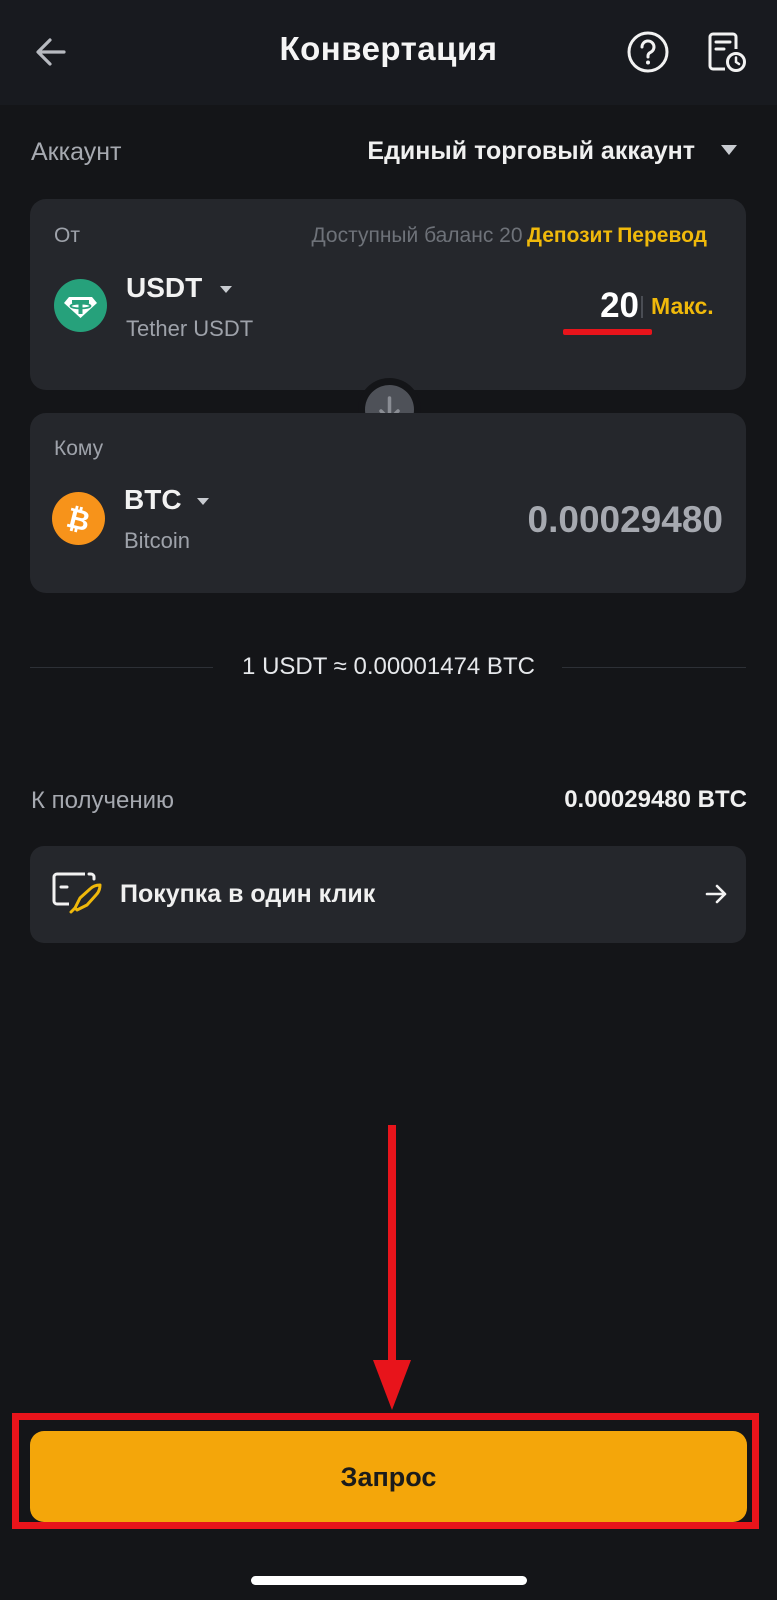 Image resolution: width=777 pixels, height=1600 pixels. What do you see at coordinates (67, 235) in the screenshot?
I see `from-label: От` at bounding box center [67, 235].